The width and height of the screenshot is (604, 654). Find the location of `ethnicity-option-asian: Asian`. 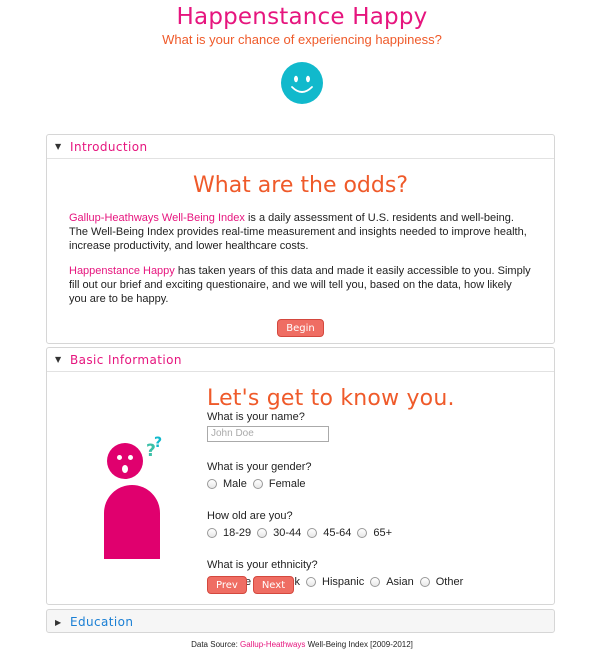

ethnicity-option-asian: Asian is located at coordinates (392, 582).